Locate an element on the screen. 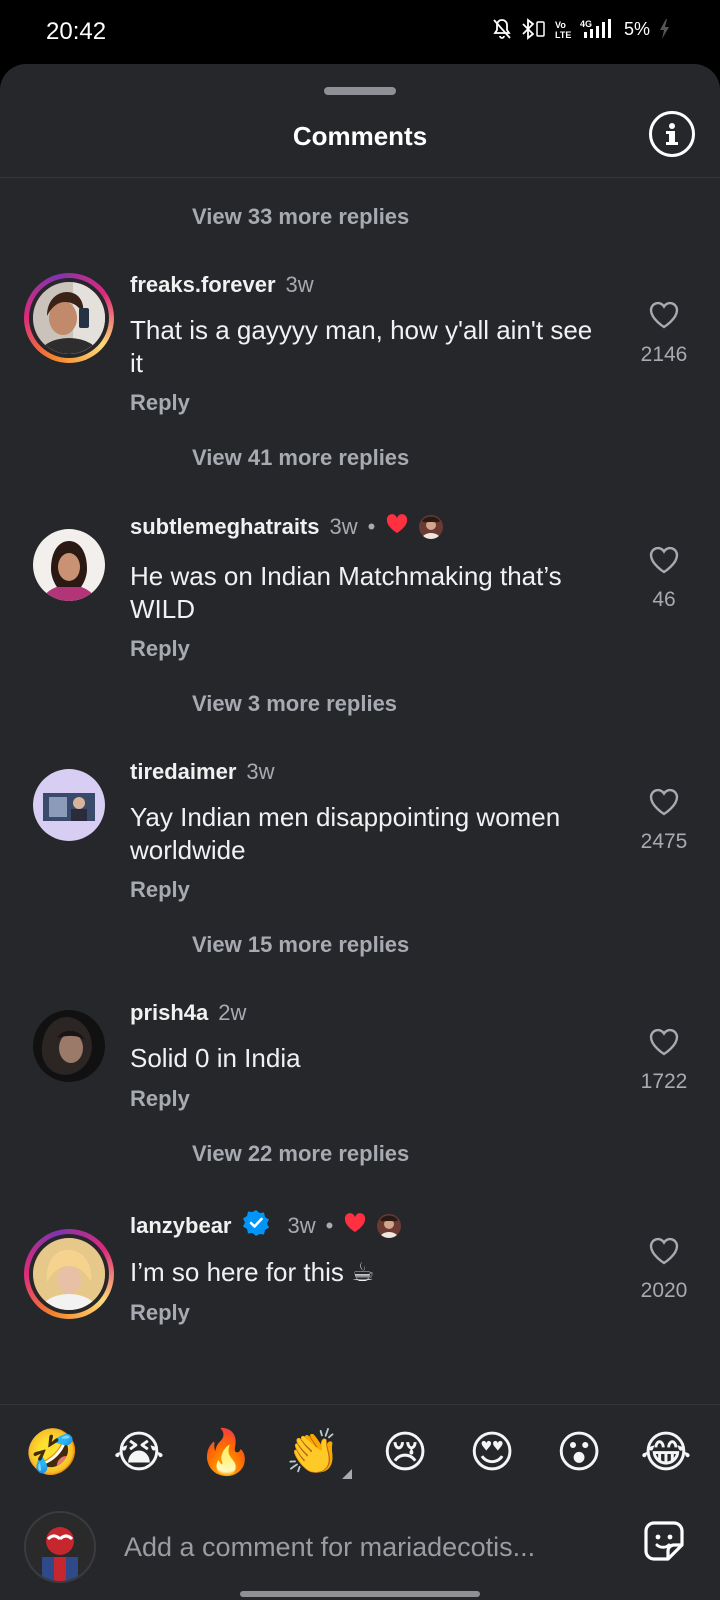 The width and height of the screenshot is (720, 1600). emoji-rofl: 🤣 is located at coordinates (52, 1453).